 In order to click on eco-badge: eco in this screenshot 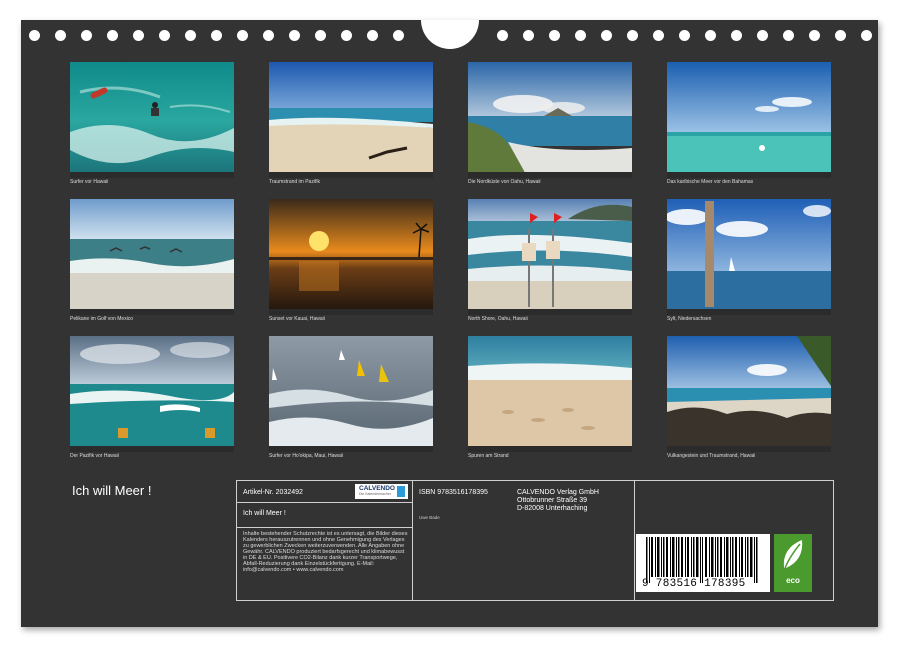, I will do `click(793, 563)`.